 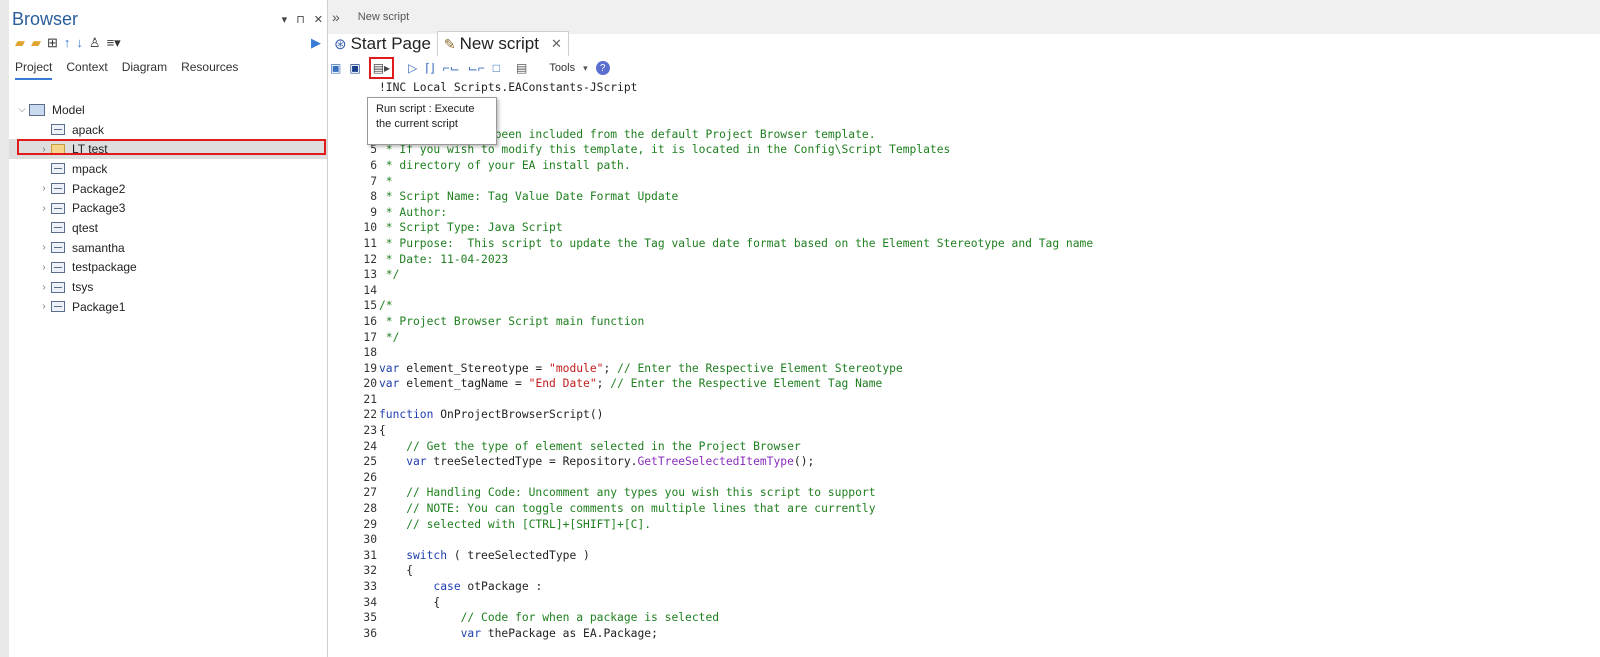 I want to click on move-down-icon: ↓, so click(x=79, y=43).